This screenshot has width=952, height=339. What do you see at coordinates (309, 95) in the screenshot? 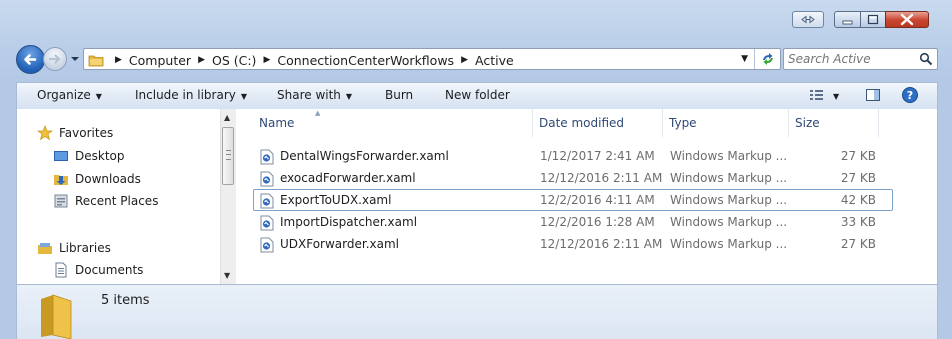
I see `share-with-label: Share with` at bounding box center [309, 95].